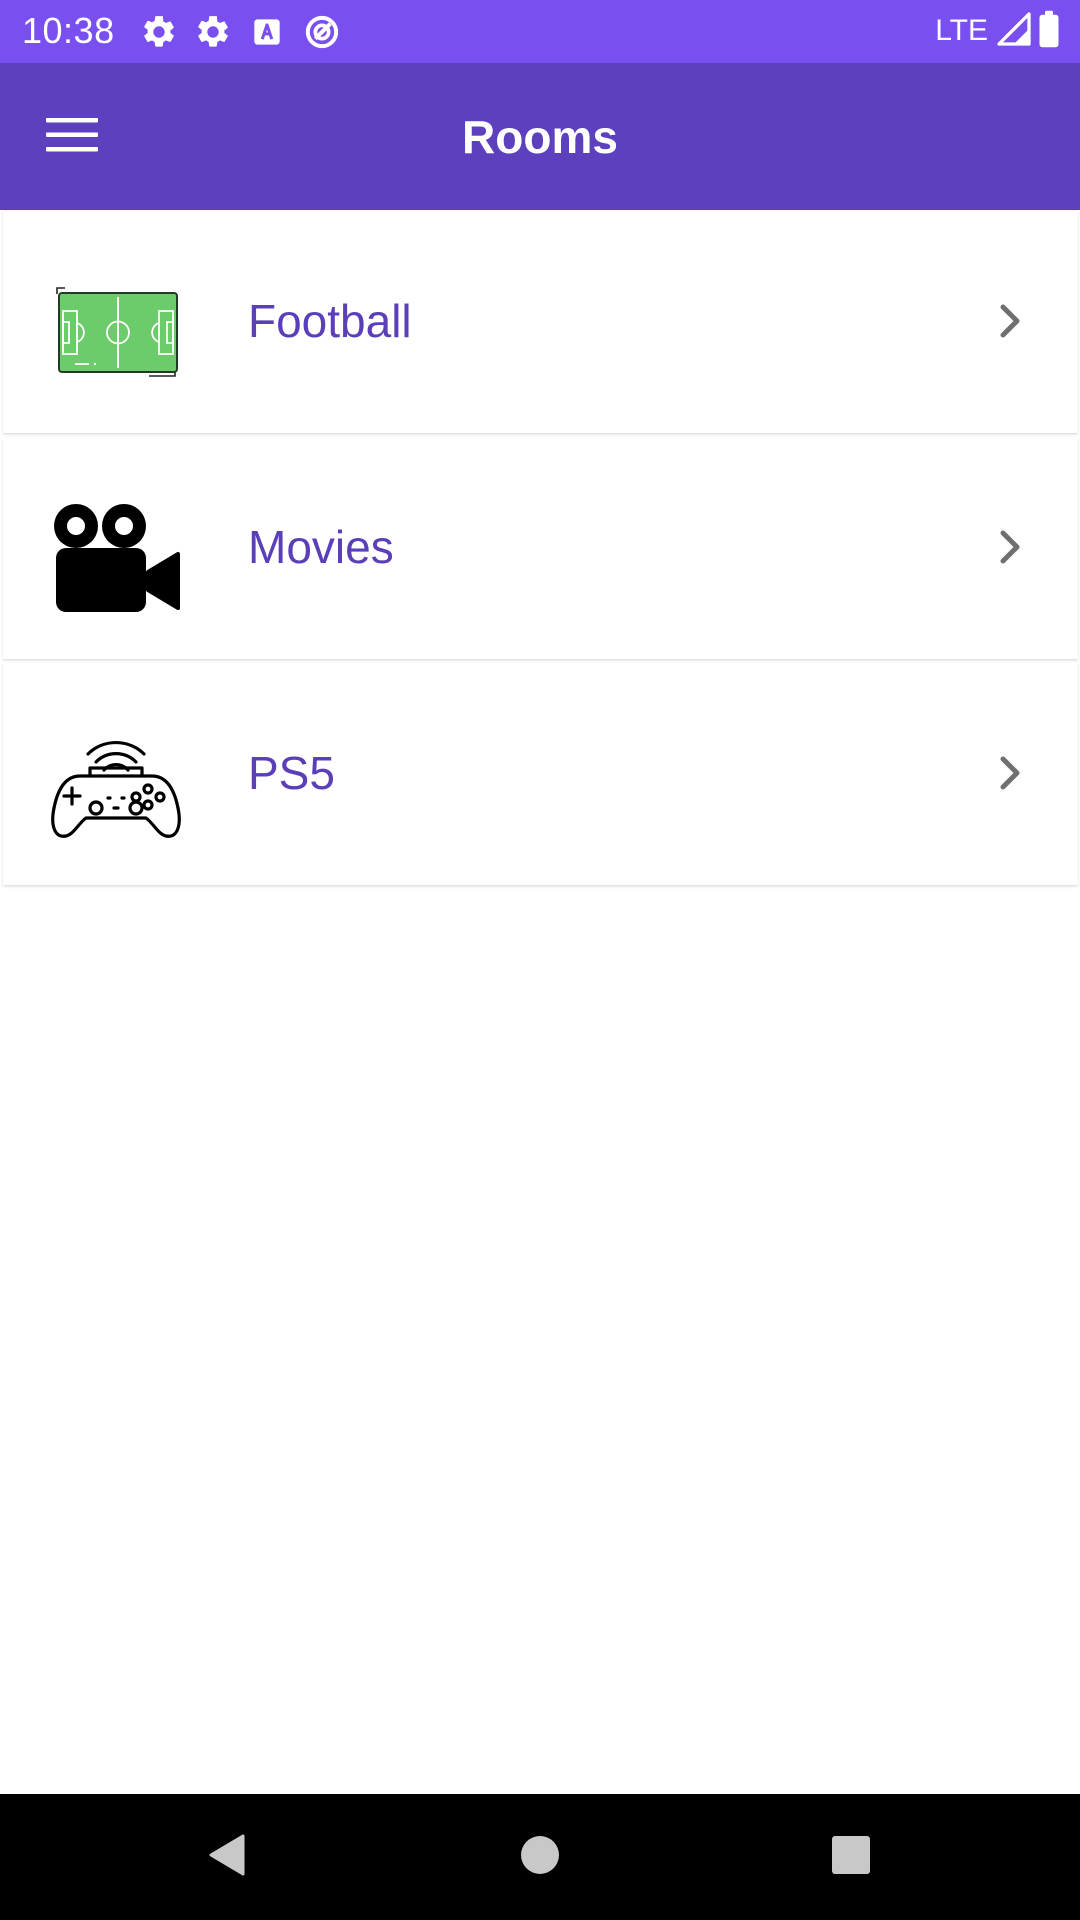  What do you see at coordinates (321, 547) in the screenshot?
I see `room-label: Movies` at bounding box center [321, 547].